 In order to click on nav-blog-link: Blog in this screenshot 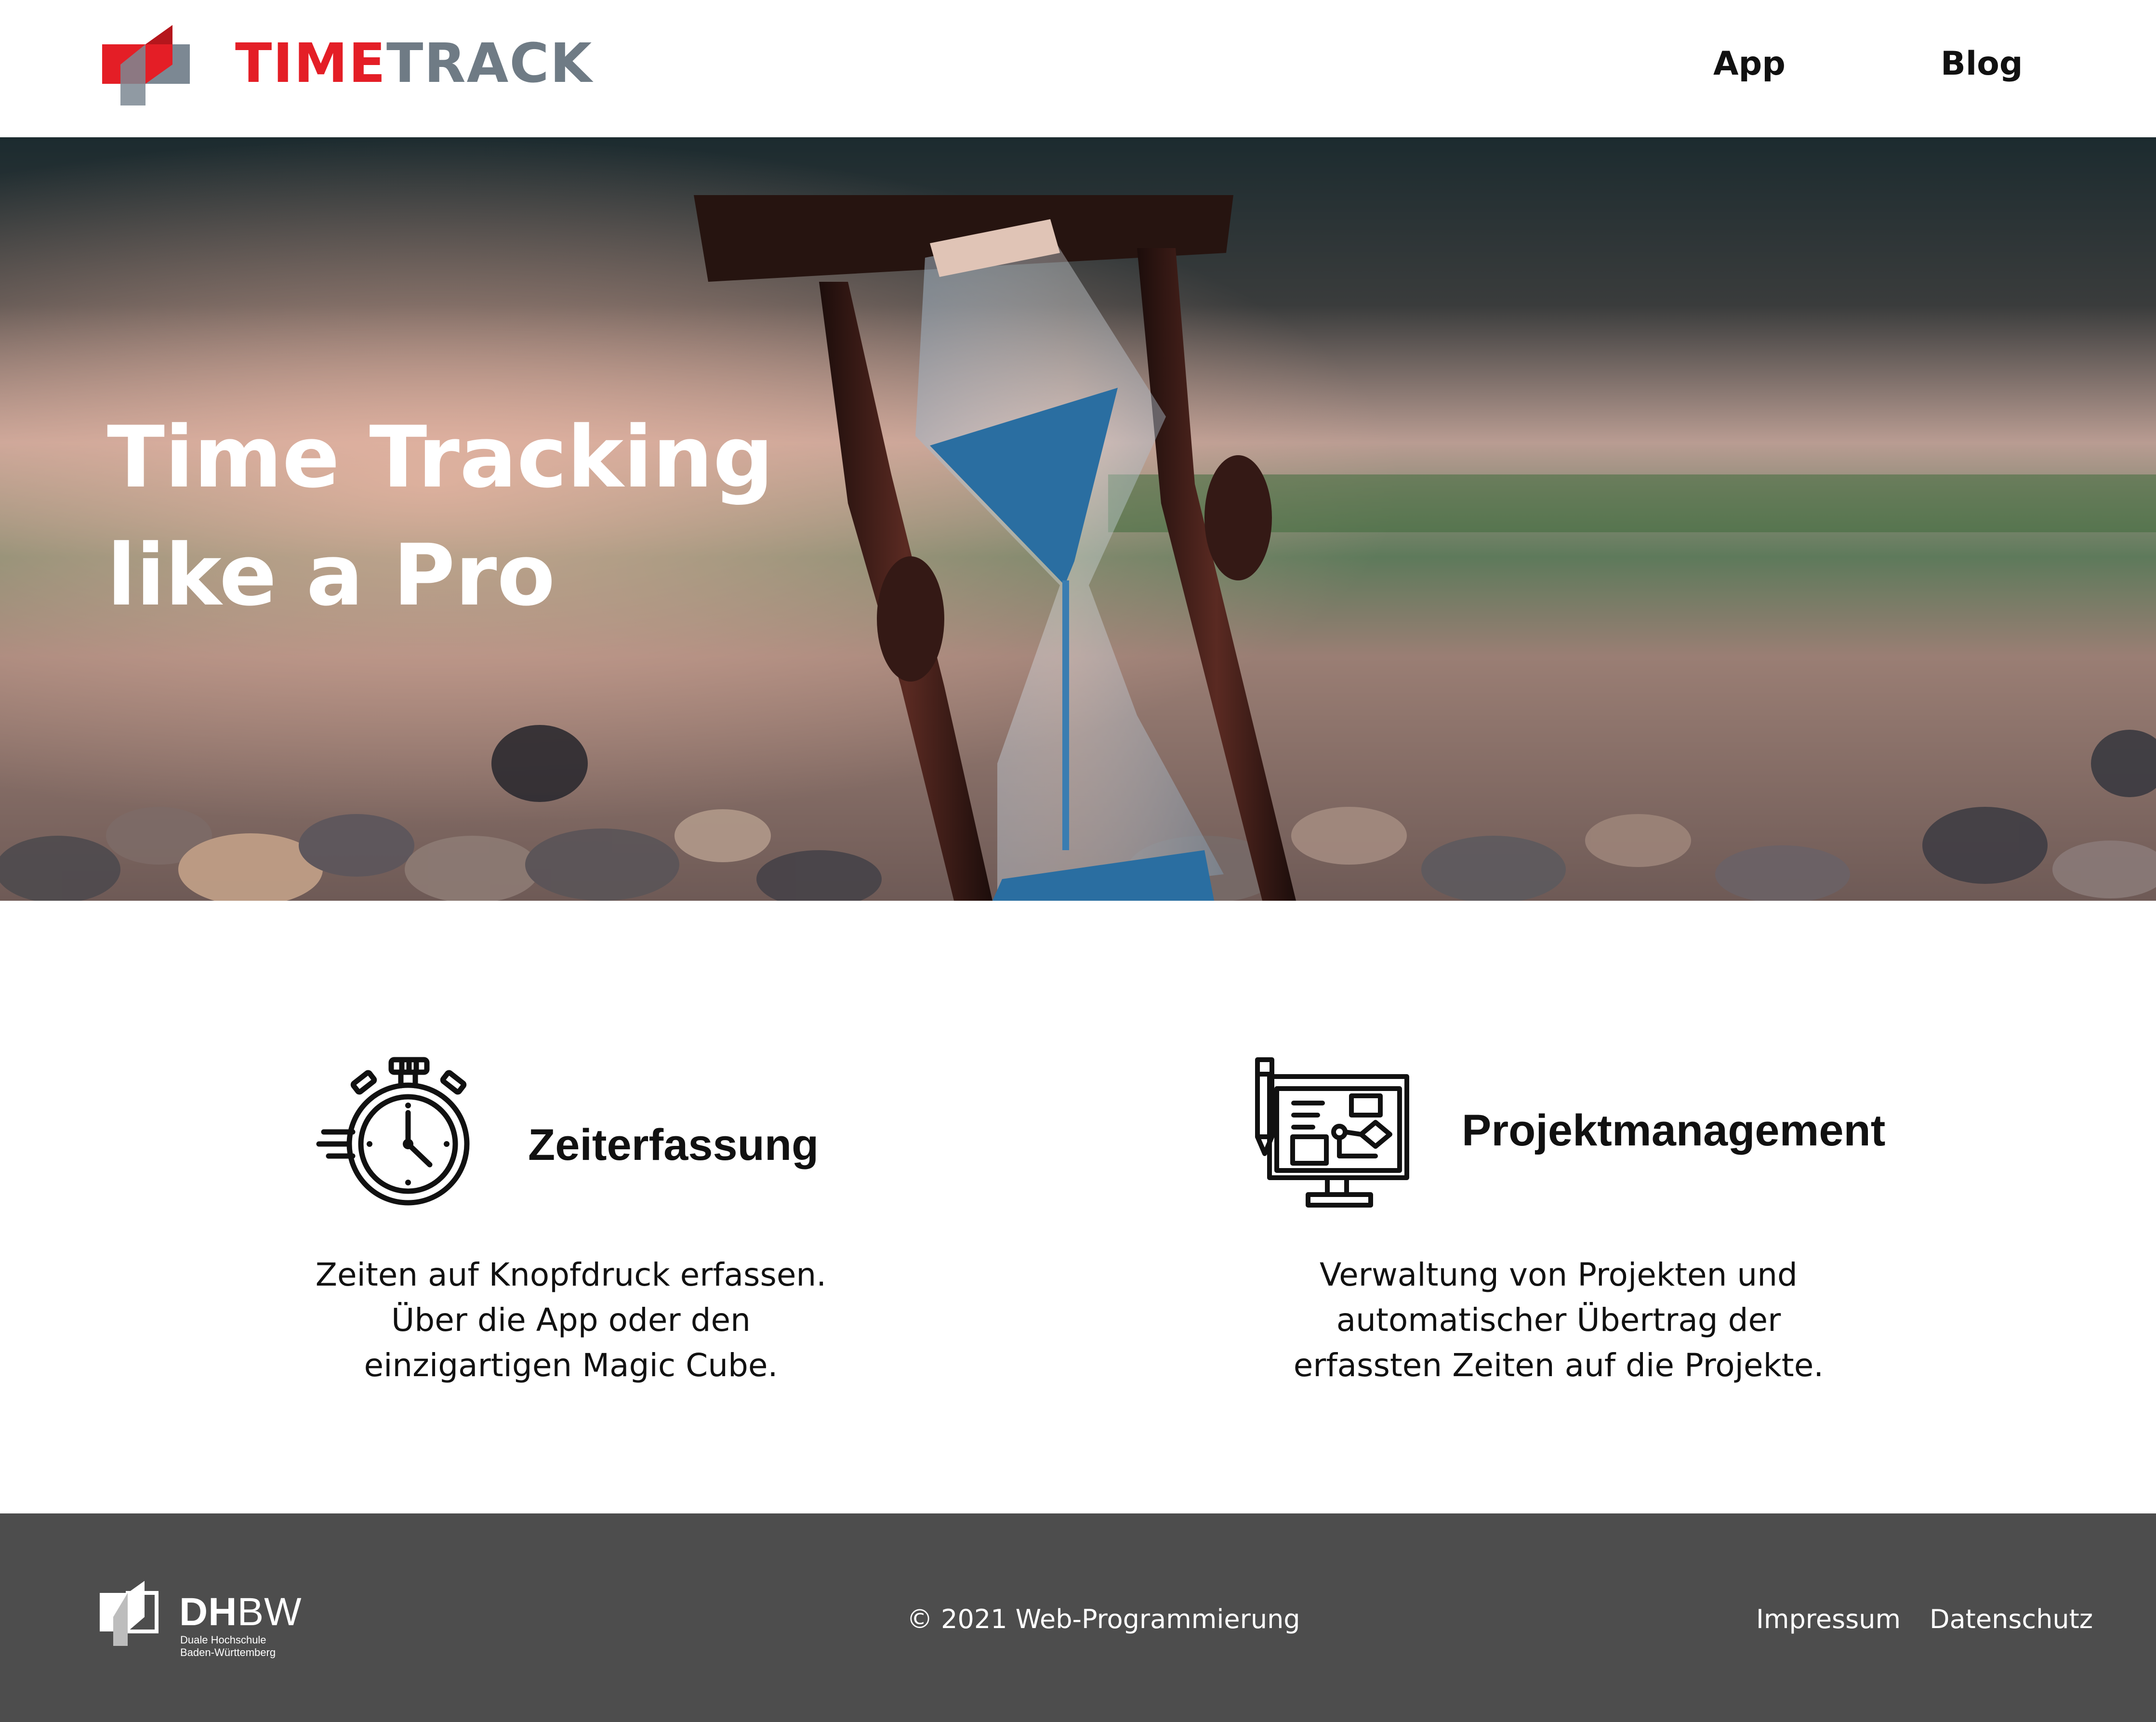, I will do `click(1982, 64)`.